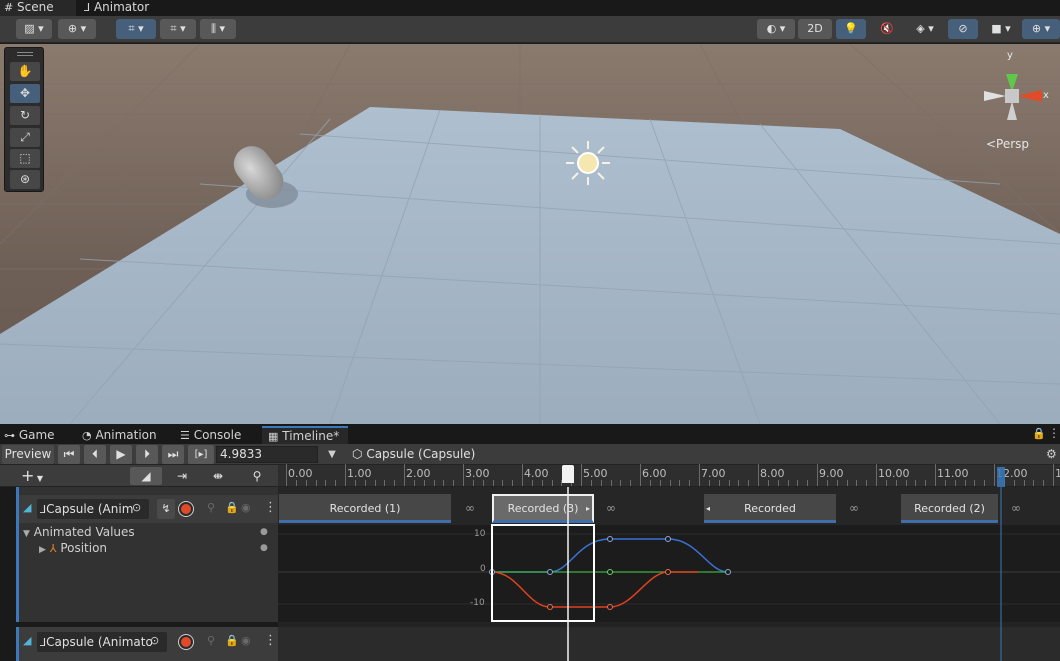 This screenshot has height=661, width=1060. What do you see at coordinates (925, 29) in the screenshot?
I see `effects-dropdown: ◈ ▾` at bounding box center [925, 29].